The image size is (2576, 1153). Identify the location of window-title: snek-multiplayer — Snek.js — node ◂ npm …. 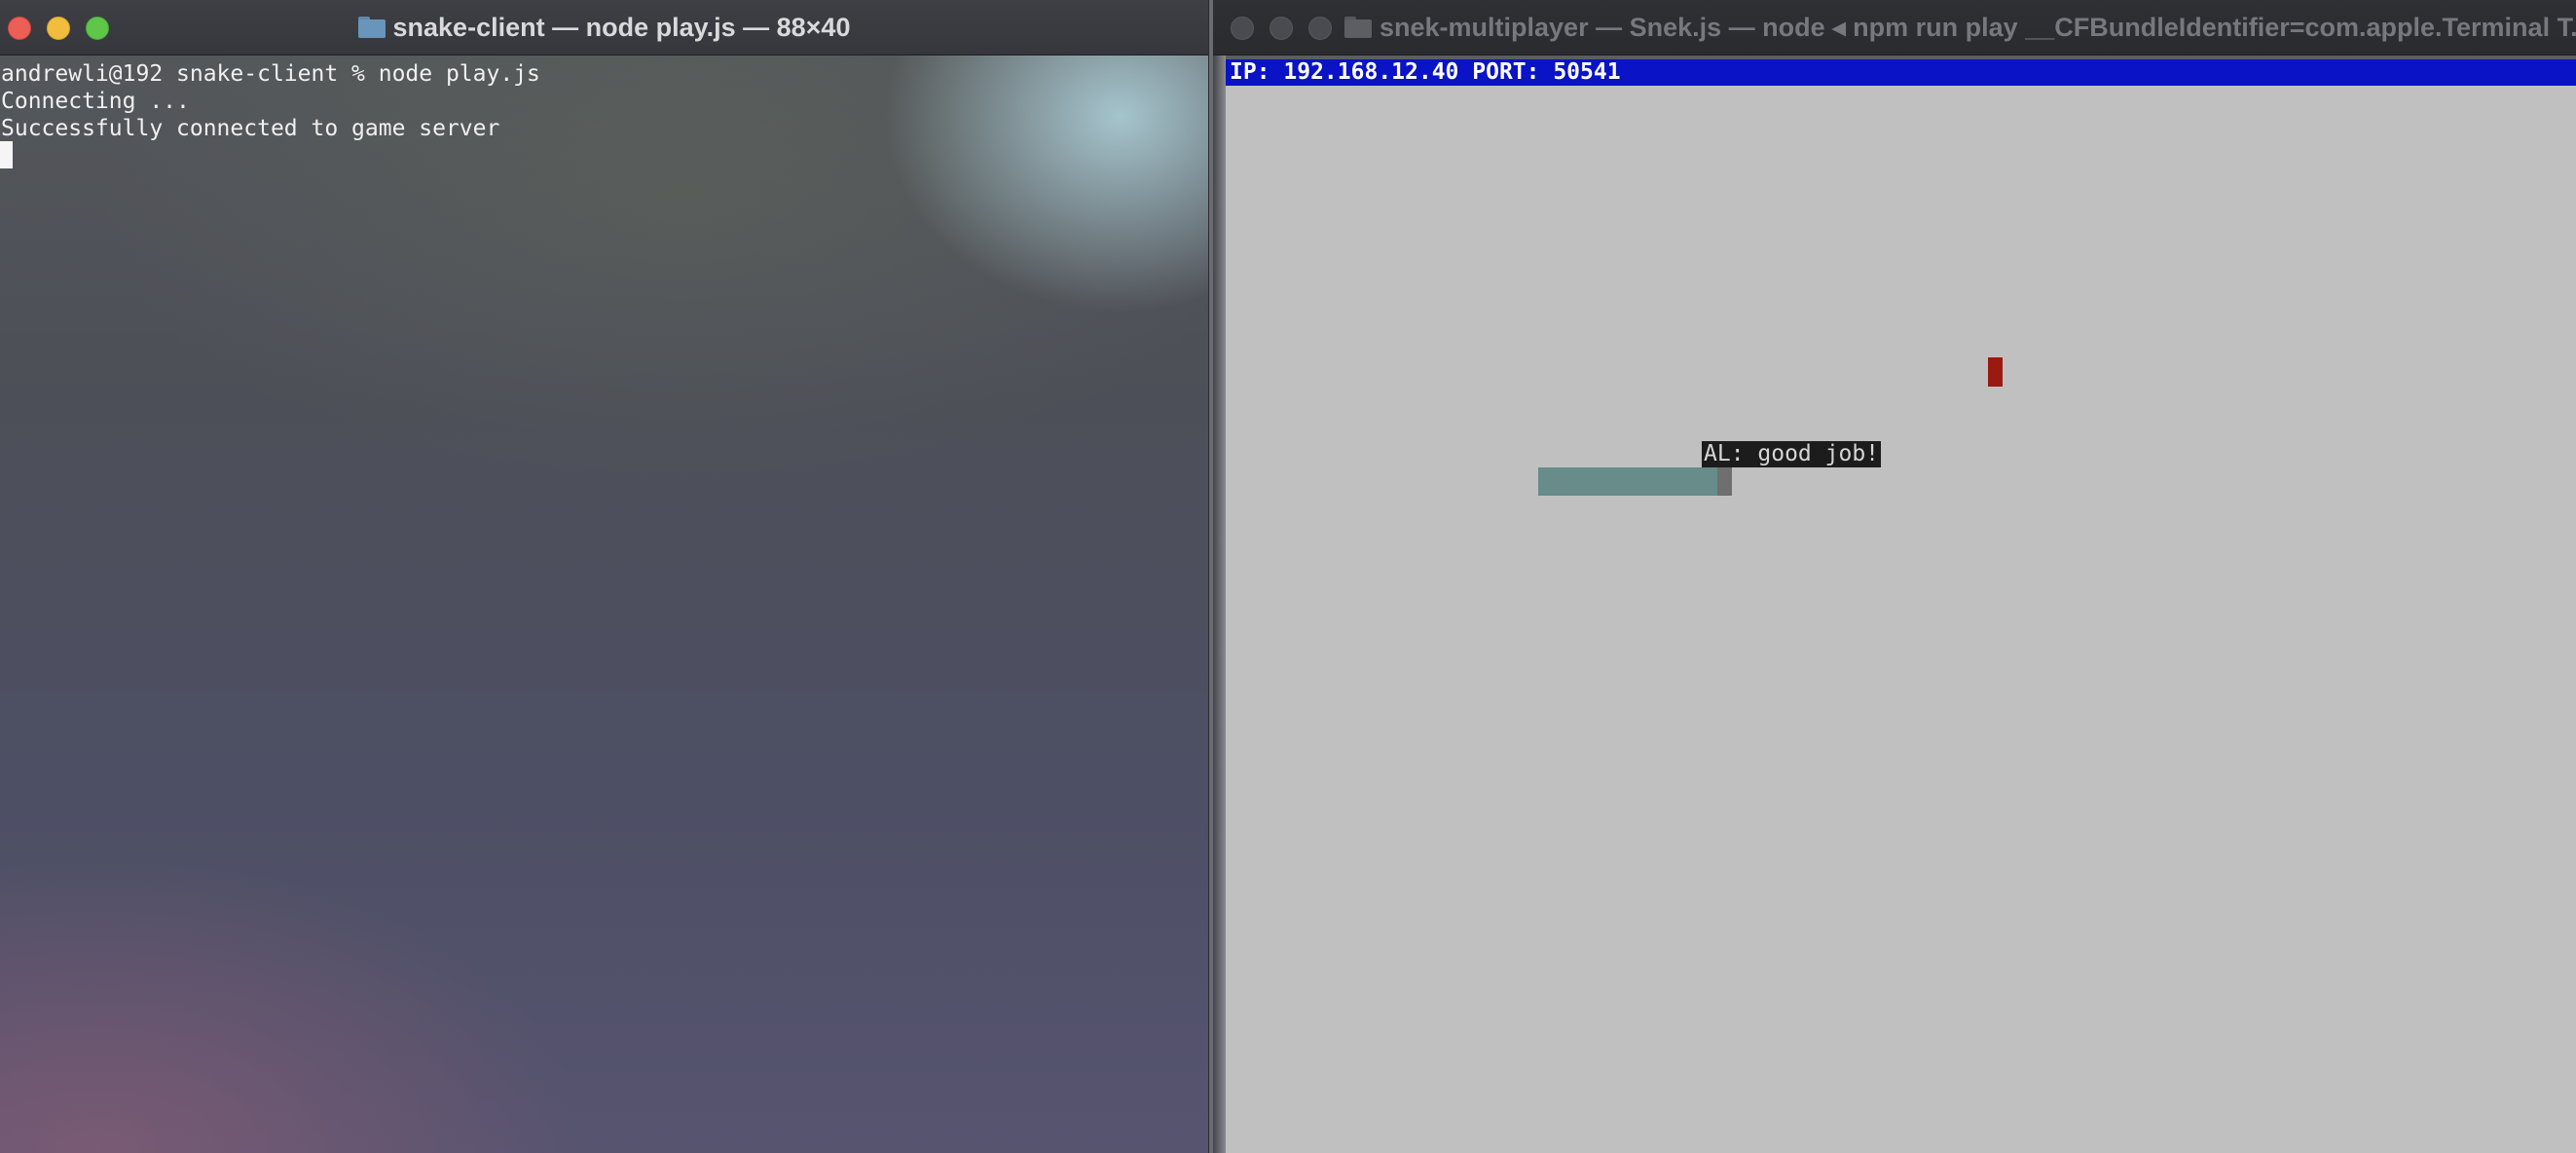
(1960, 27).